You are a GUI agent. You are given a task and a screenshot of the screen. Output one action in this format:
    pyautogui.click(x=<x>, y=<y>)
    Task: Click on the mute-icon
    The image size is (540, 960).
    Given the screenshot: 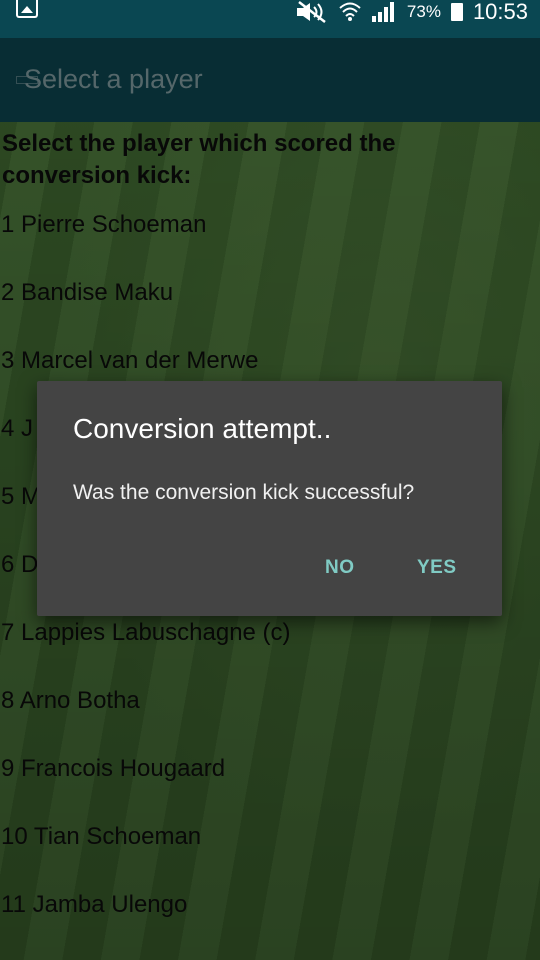 What is the action you would take?
    pyautogui.click(x=312, y=12)
    